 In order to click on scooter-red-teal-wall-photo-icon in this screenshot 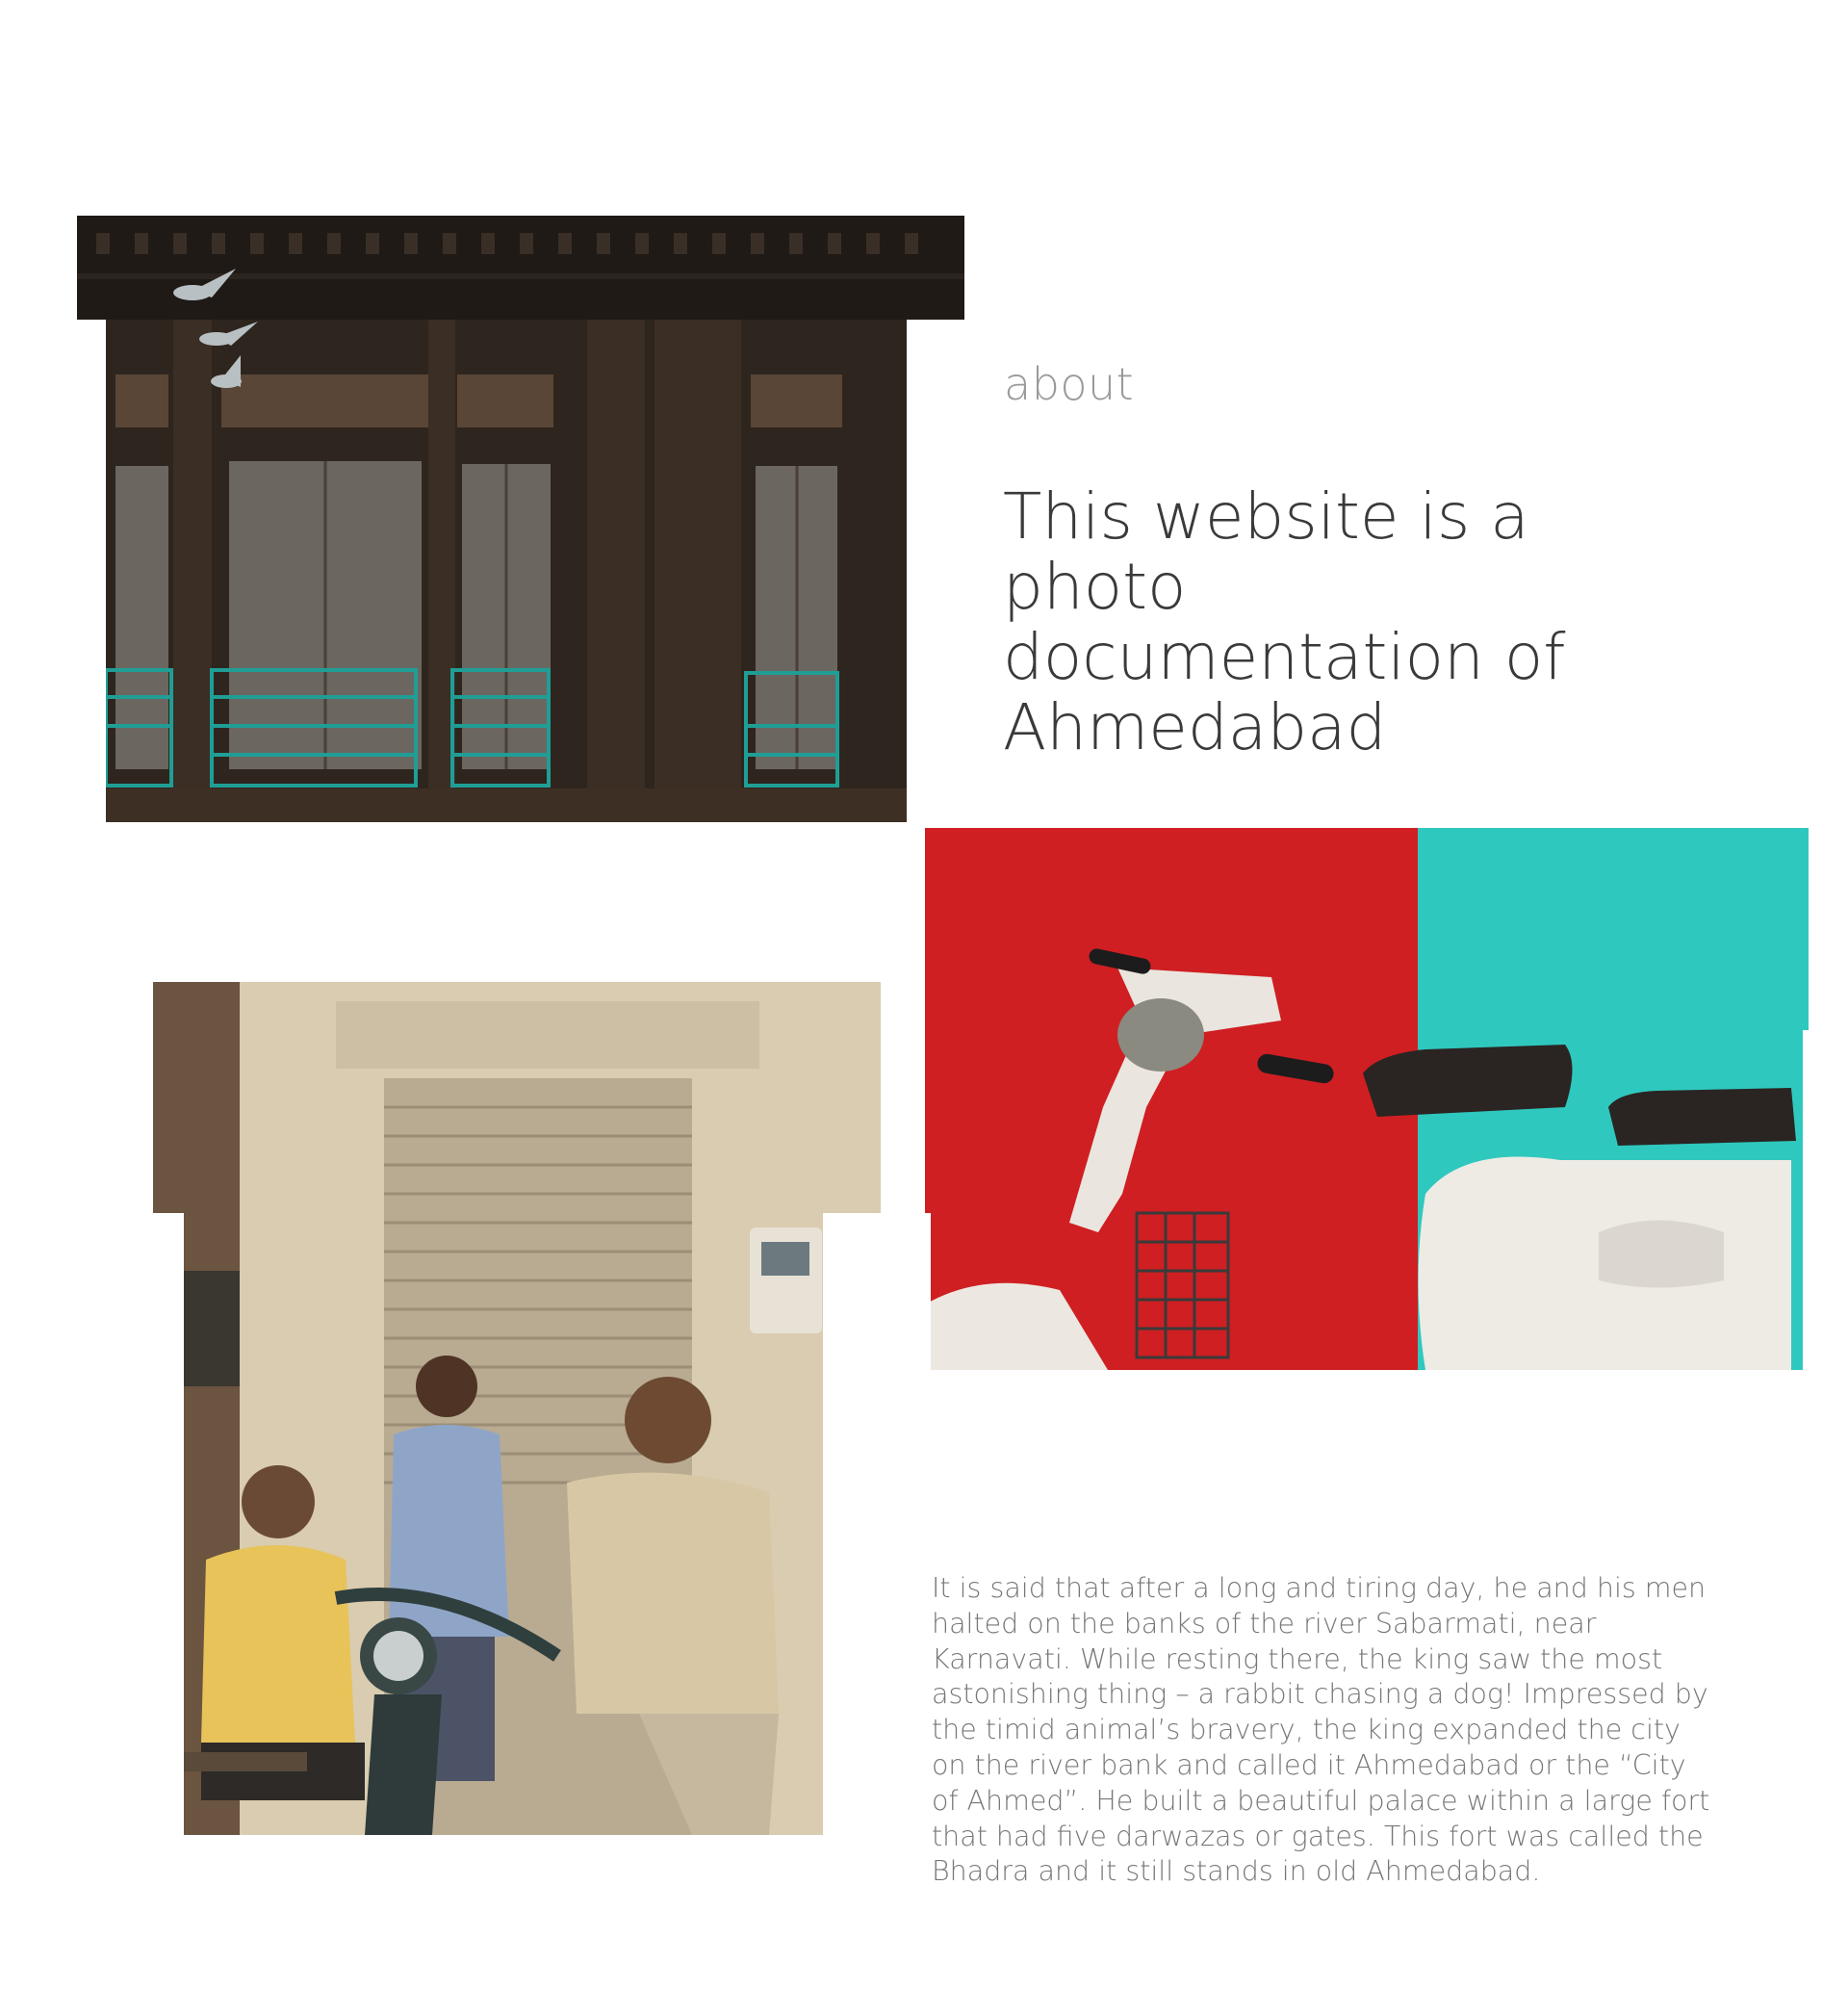, I will do `click(1367, 1099)`.